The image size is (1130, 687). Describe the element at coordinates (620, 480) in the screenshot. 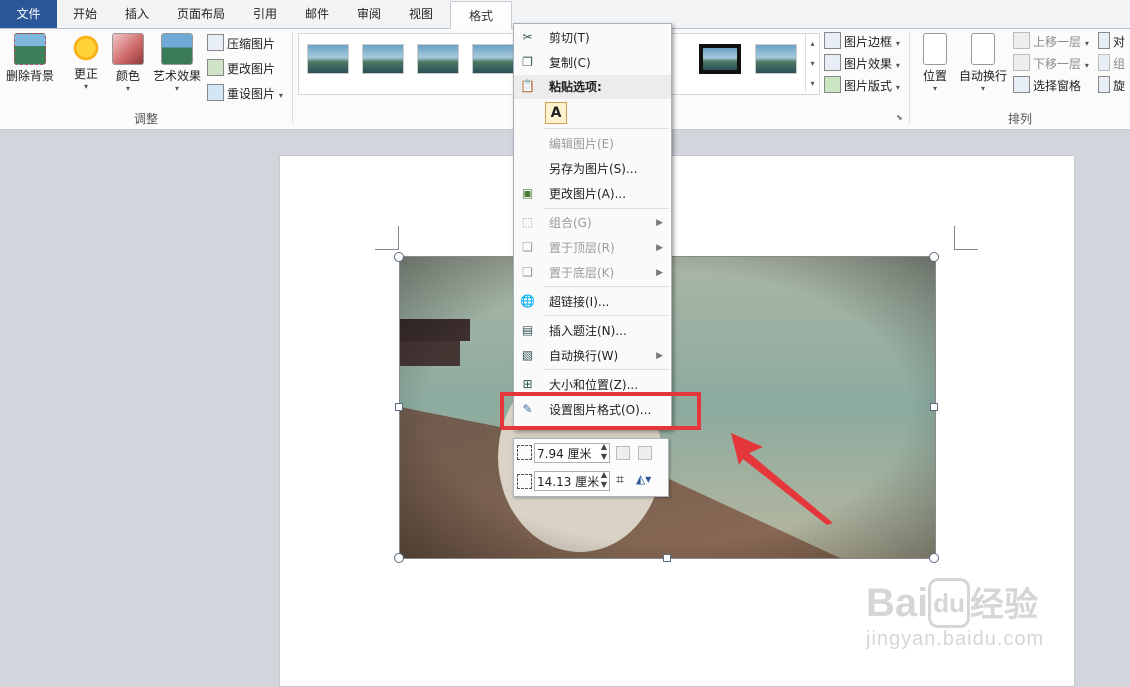

I see `crop-icon: ⌗` at that location.